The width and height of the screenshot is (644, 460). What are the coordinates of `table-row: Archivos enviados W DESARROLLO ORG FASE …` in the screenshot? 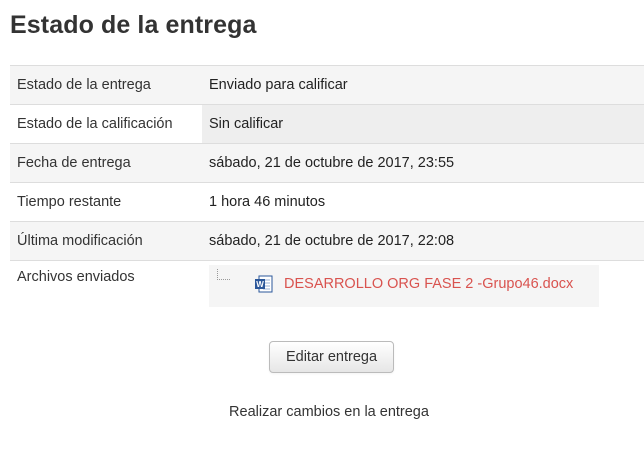 It's located at (327, 293).